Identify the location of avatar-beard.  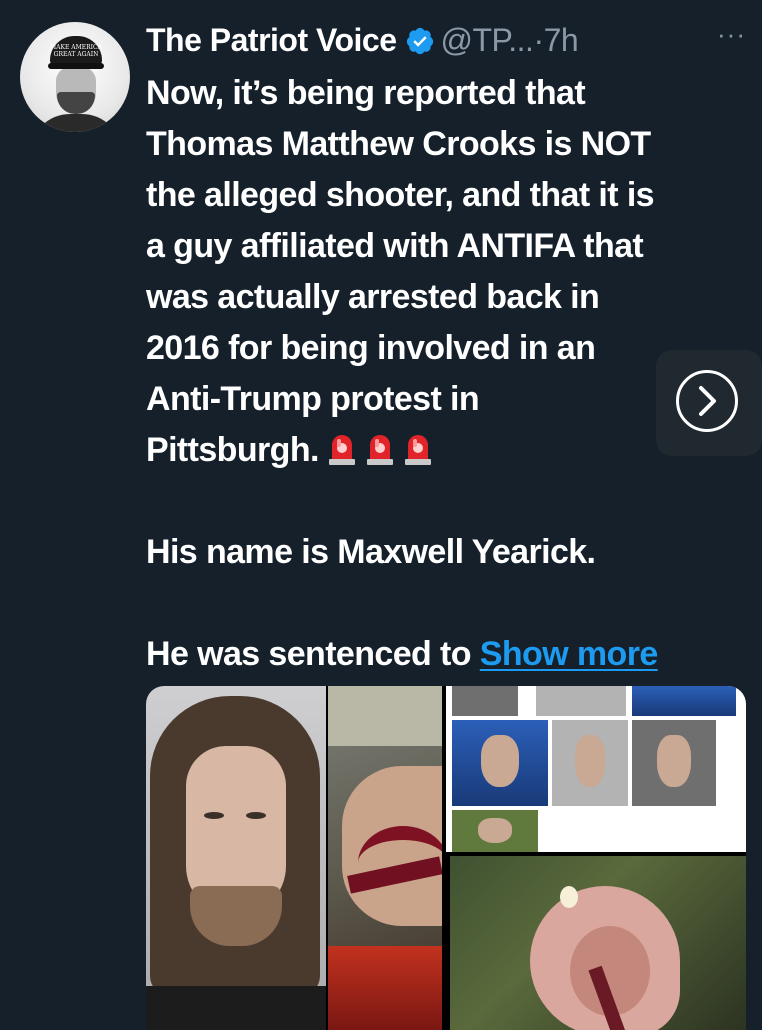
(76, 103).